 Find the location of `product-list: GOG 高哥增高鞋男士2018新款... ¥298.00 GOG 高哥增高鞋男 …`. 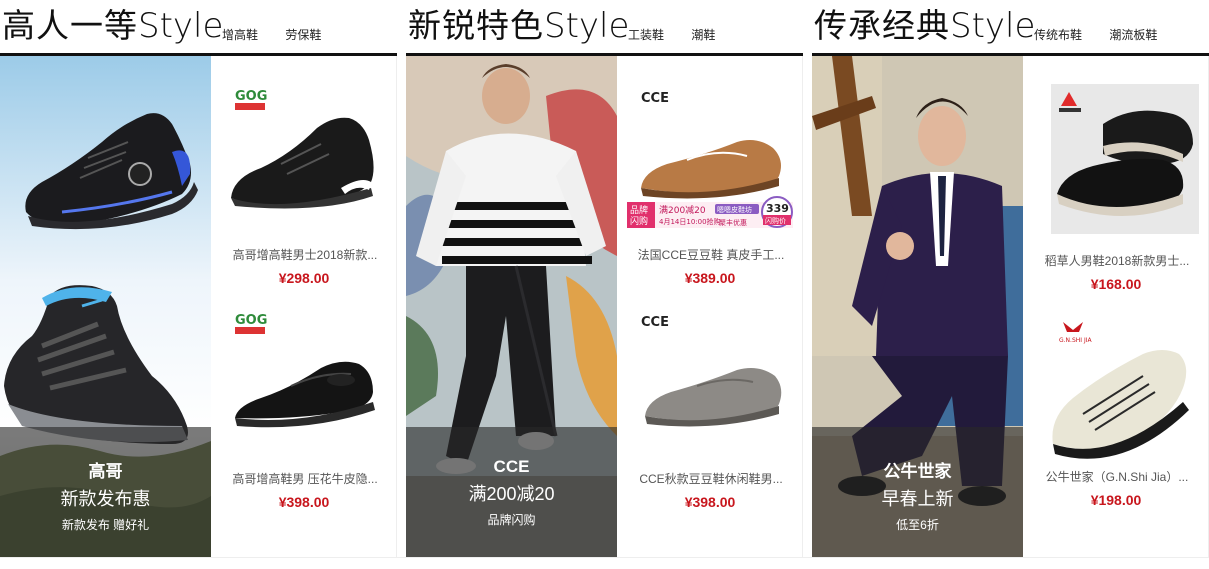

product-list: GOG 高哥增高鞋男士2018新款... ¥298.00 GOG 高哥增高鞋男 … is located at coordinates (304, 306).